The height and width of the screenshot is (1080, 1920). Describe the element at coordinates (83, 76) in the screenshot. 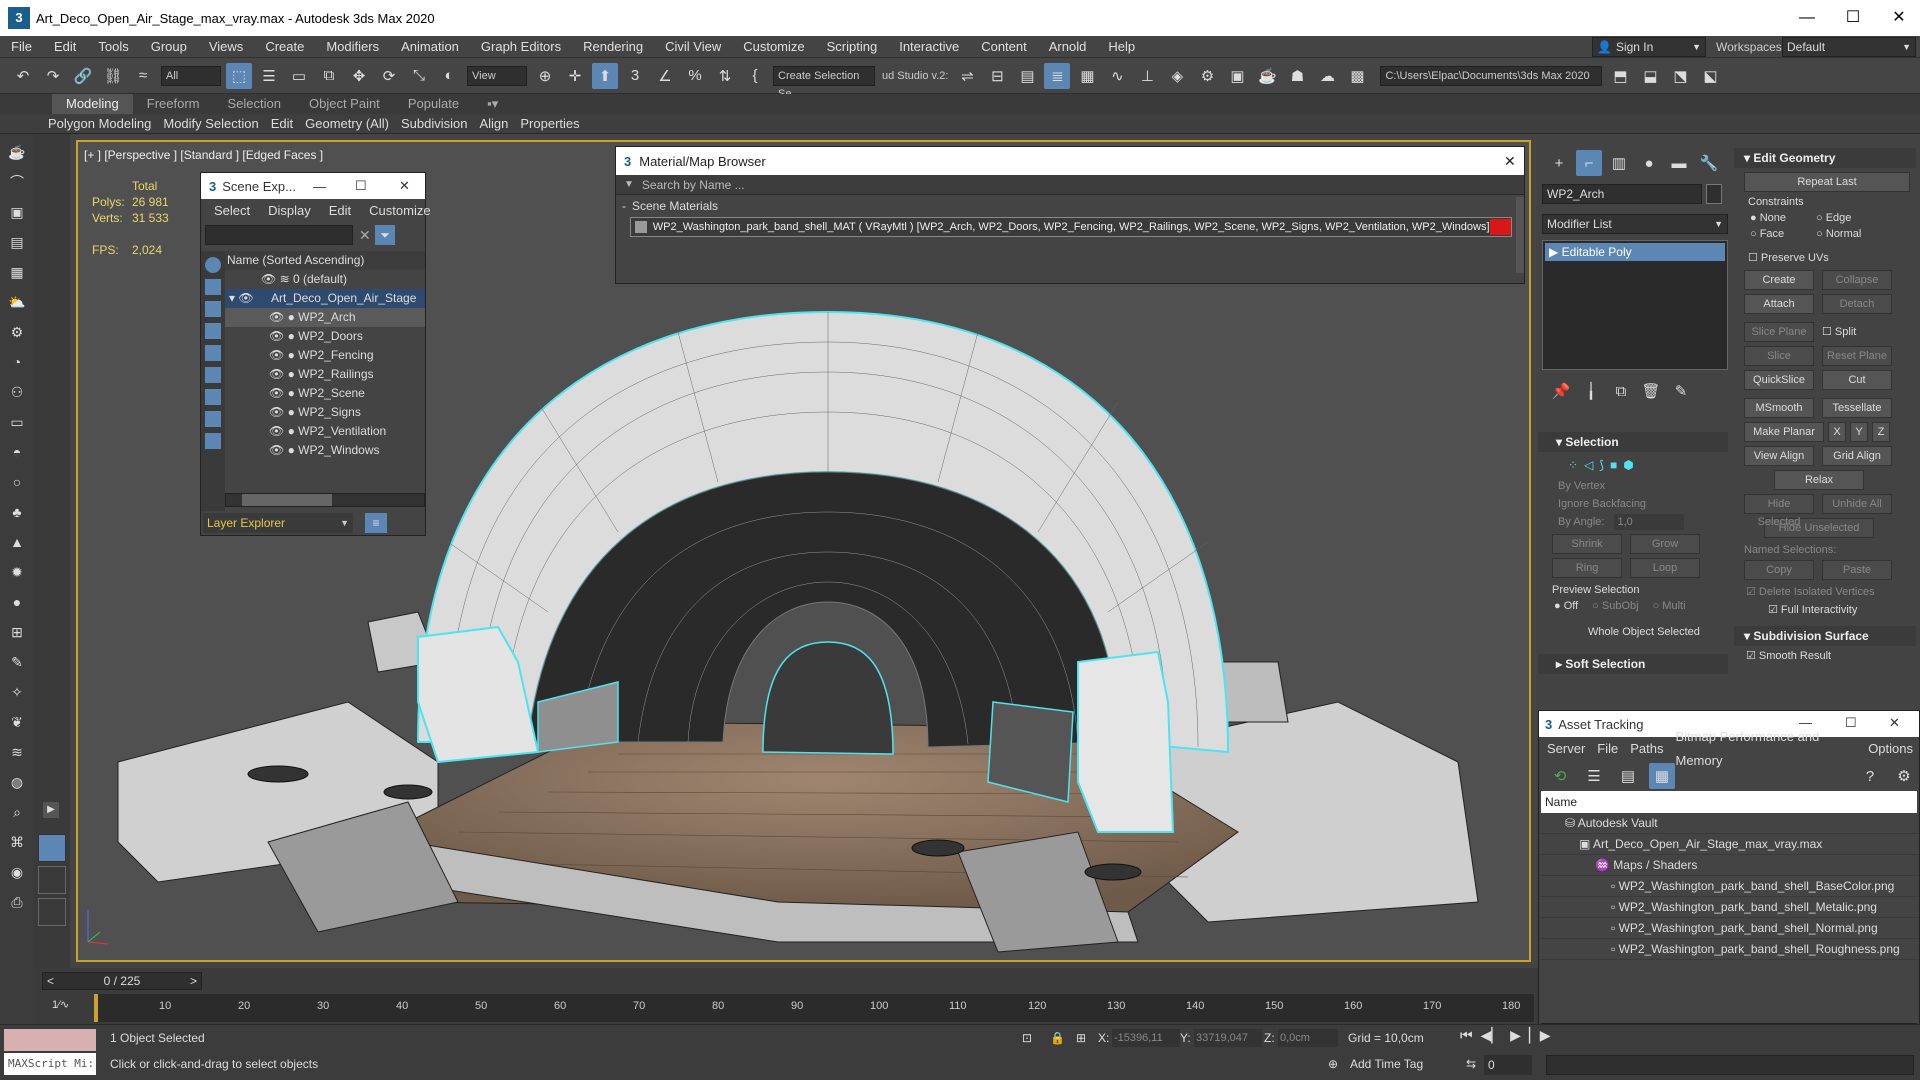

I see `link-icon: 🔗` at that location.